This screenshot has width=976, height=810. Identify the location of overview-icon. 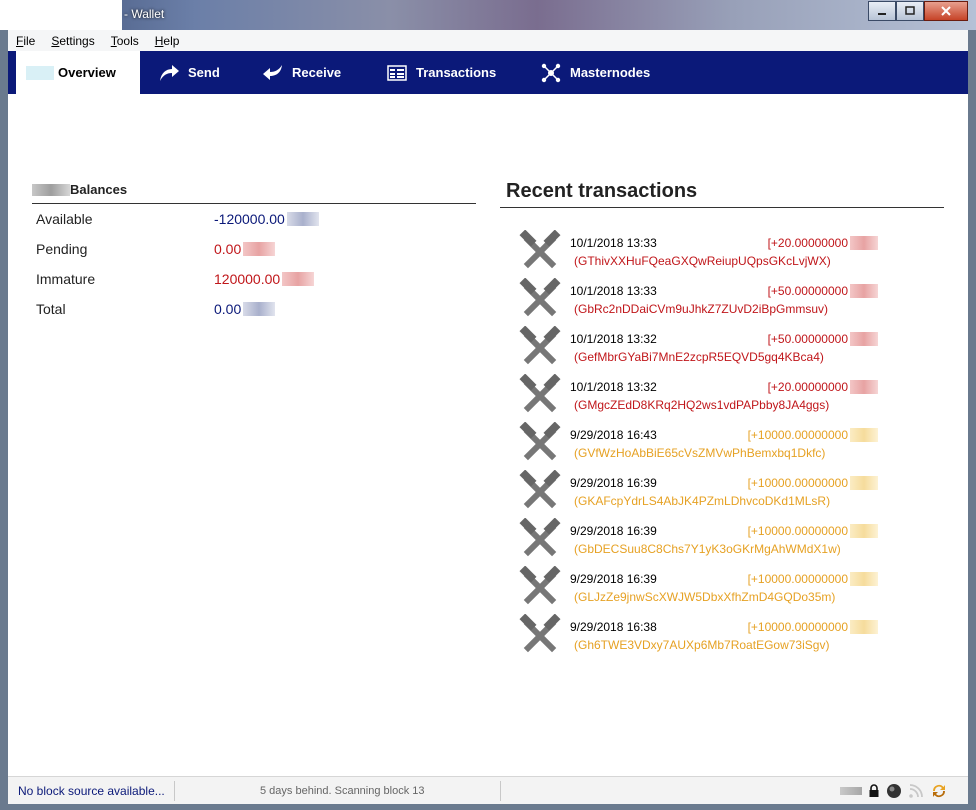
(40, 72).